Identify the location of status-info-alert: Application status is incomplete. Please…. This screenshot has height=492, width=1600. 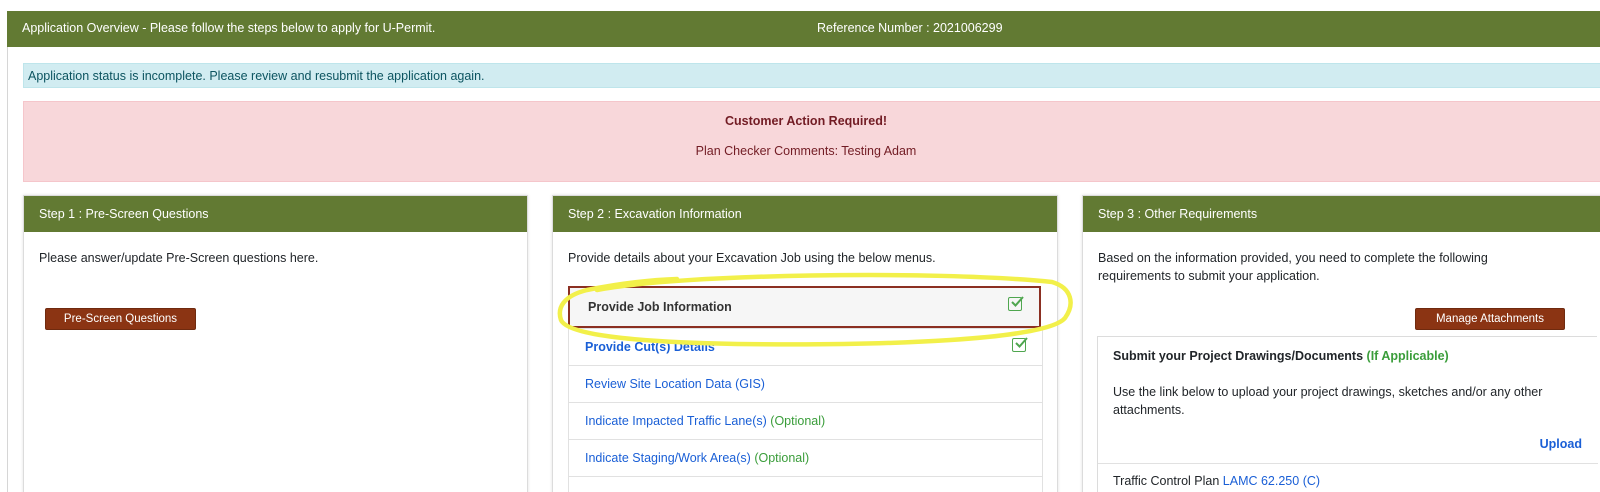
(811, 75).